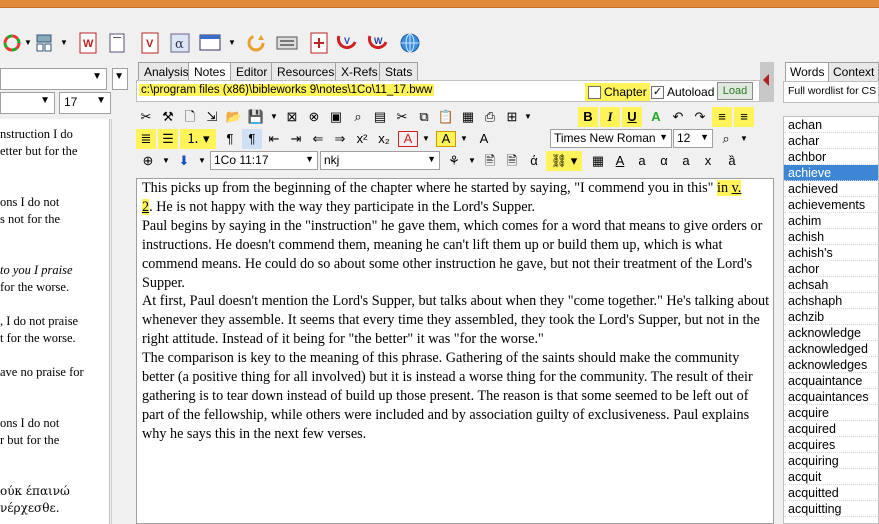  Describe the element at coordinates (252, 71) in the screenshot. I see `tab-editor: Editor` at that location.